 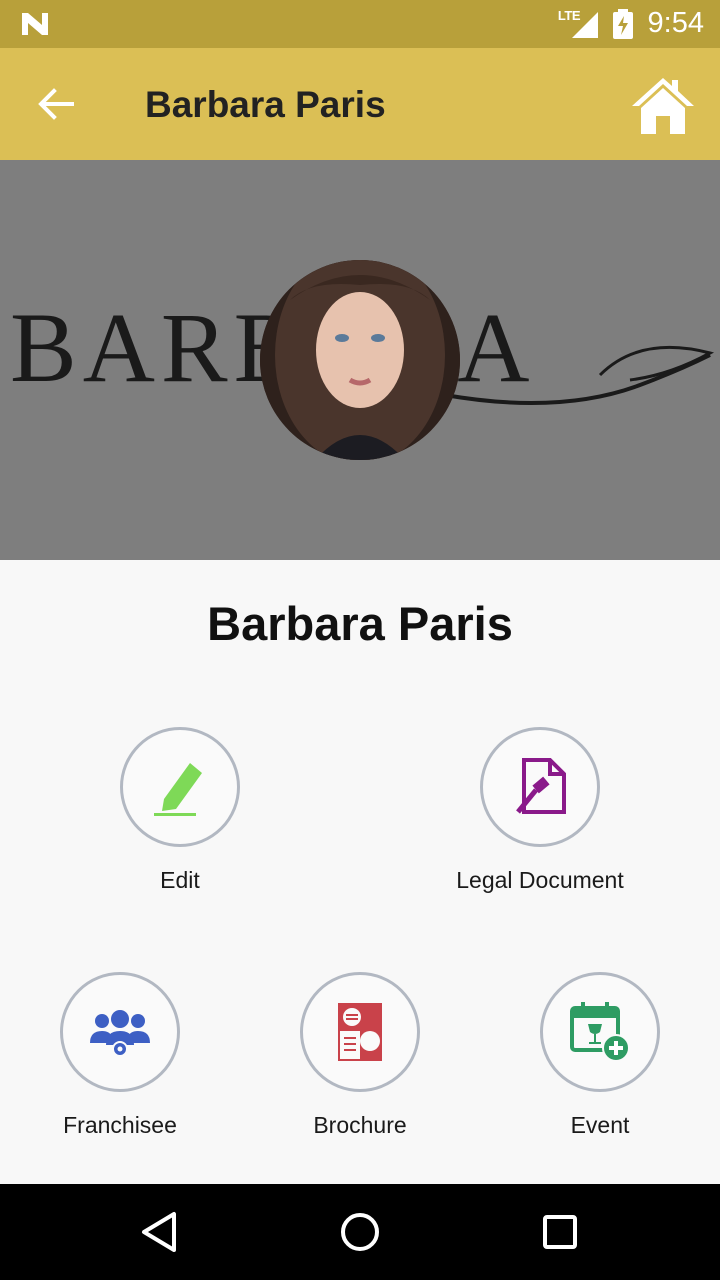 I want to click on franchisee-button: Franchisee, so click(x=120, y=1055).